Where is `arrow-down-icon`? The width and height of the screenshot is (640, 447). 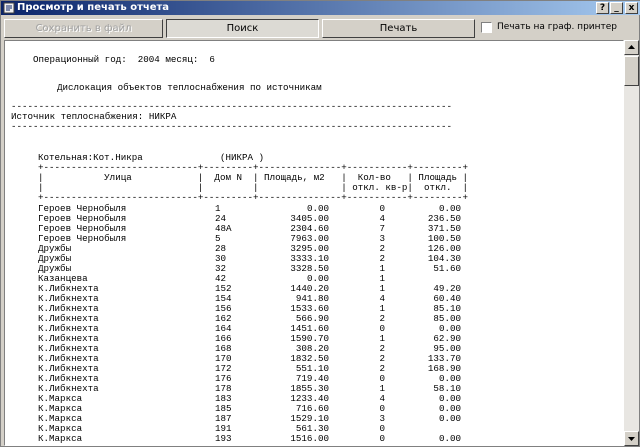
arrow-down-icon is located at coordinates (631, 439).